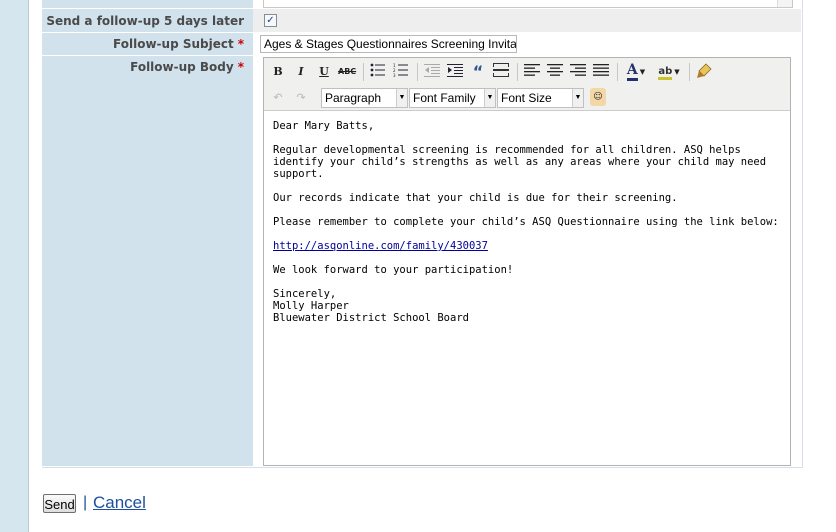 The width and height of the screenshot is (836, 532). I want to click on followup-checkbox-row, so click(527, 20).